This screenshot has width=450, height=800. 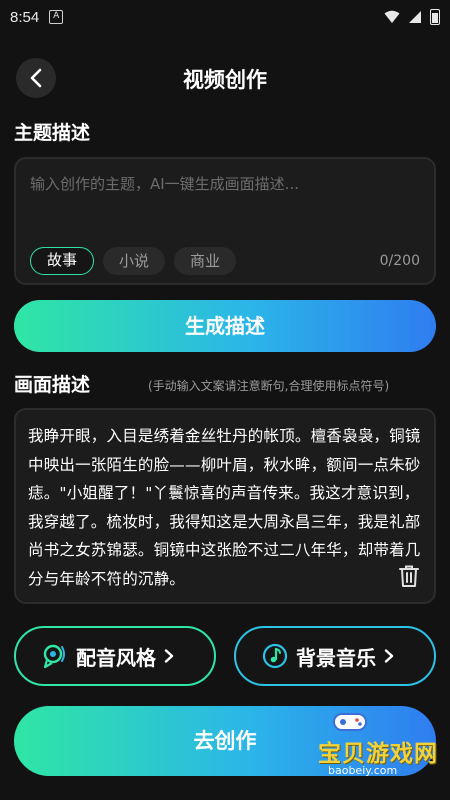 I want to click on watermark-url: baobeiy.com, so click(x=363, y=770).